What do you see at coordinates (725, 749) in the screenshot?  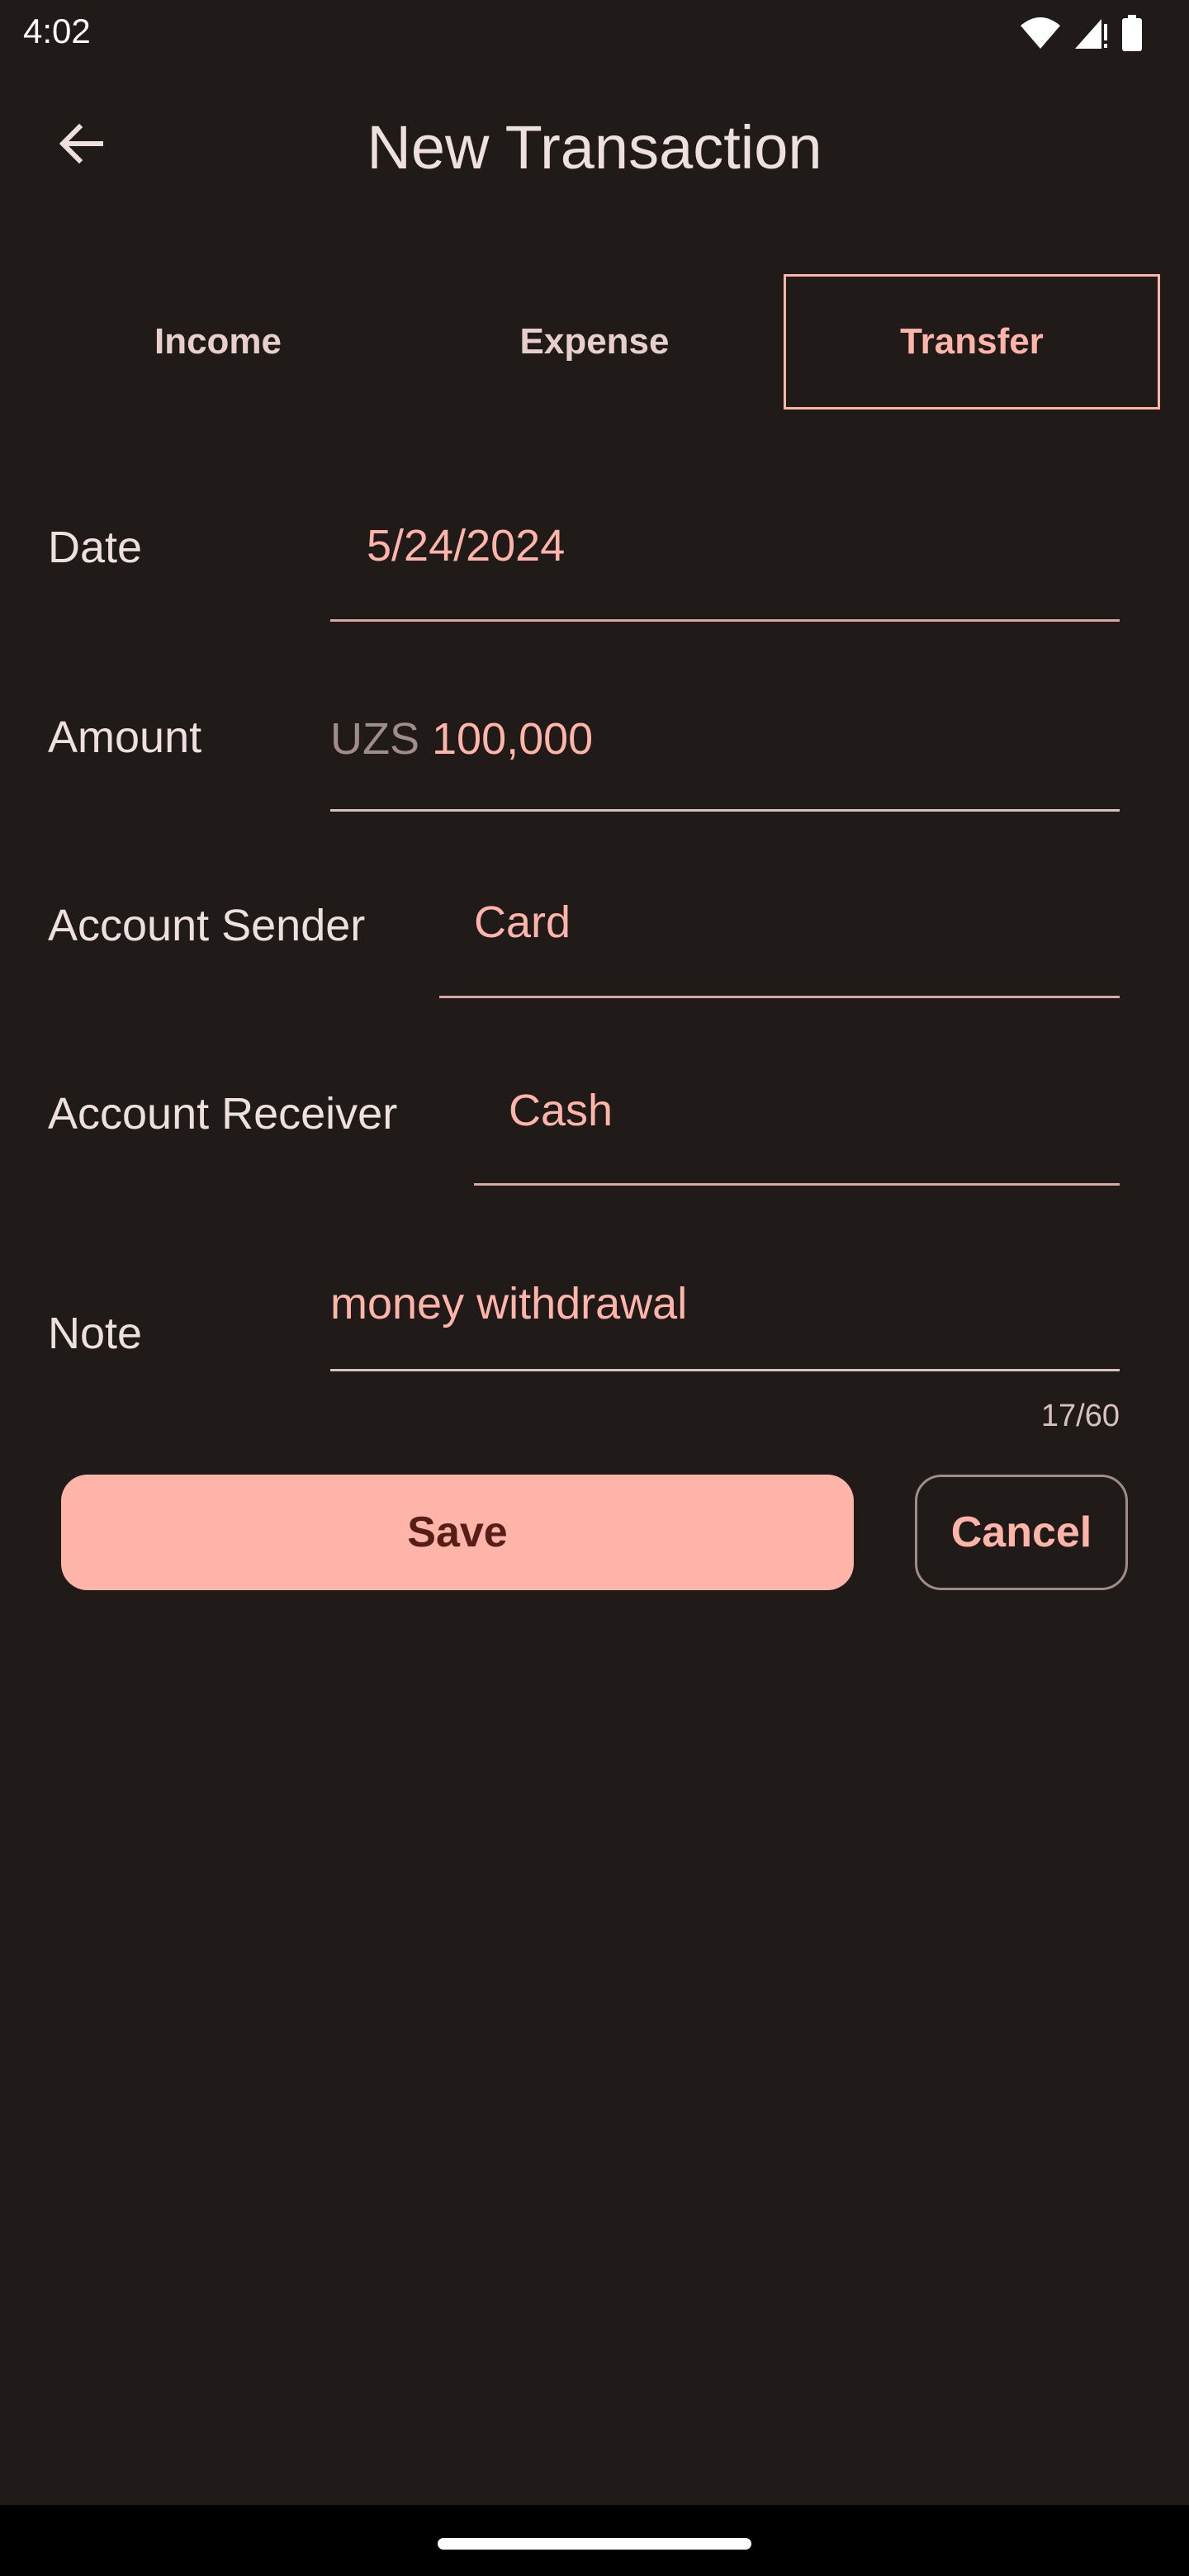 I see `amount-field: UZS 100,000` at bounding box center [725, 749].